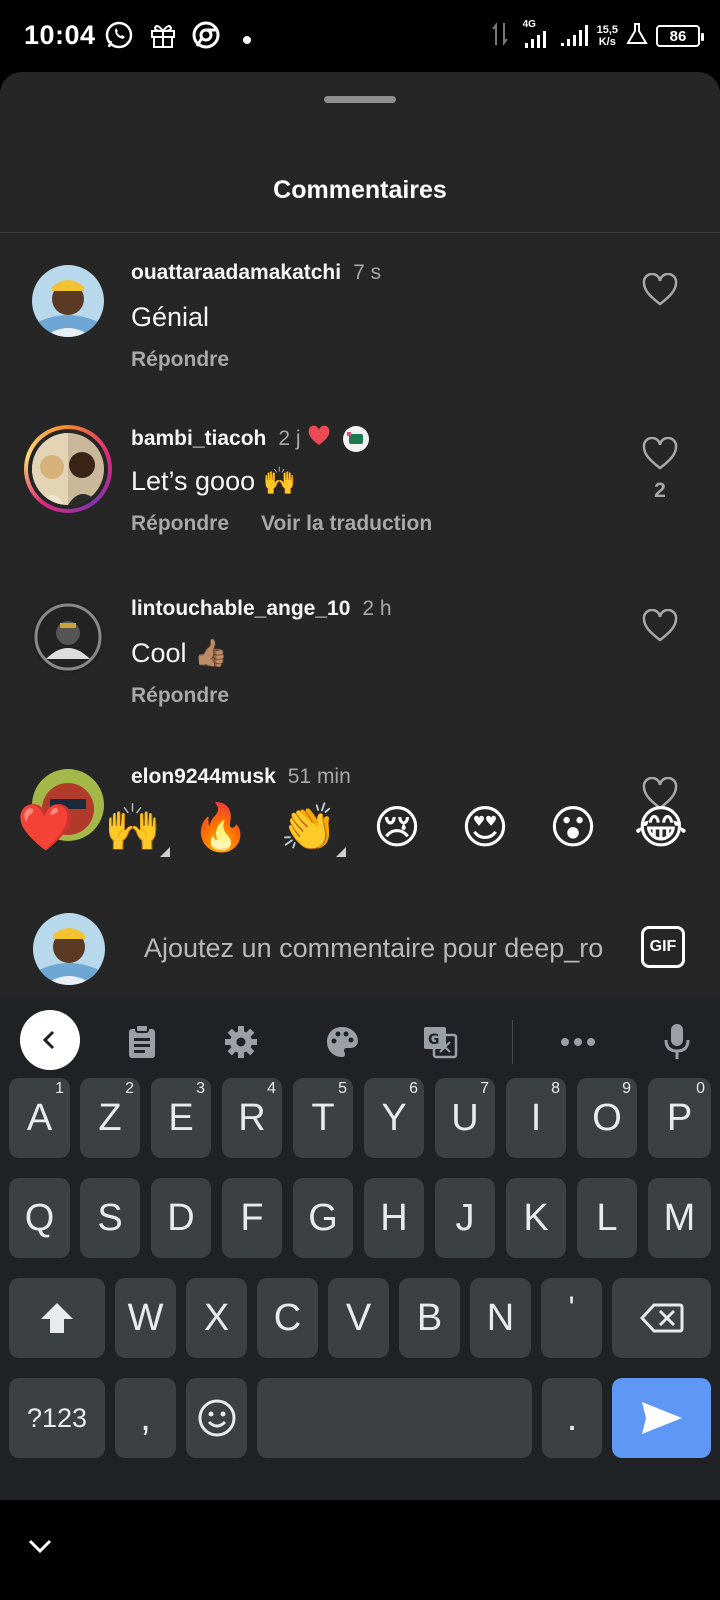 The height and width of the screenshot is (1600, 720). I want to click on comment-username: ouattaraadamakatchi, so click(236, 273).